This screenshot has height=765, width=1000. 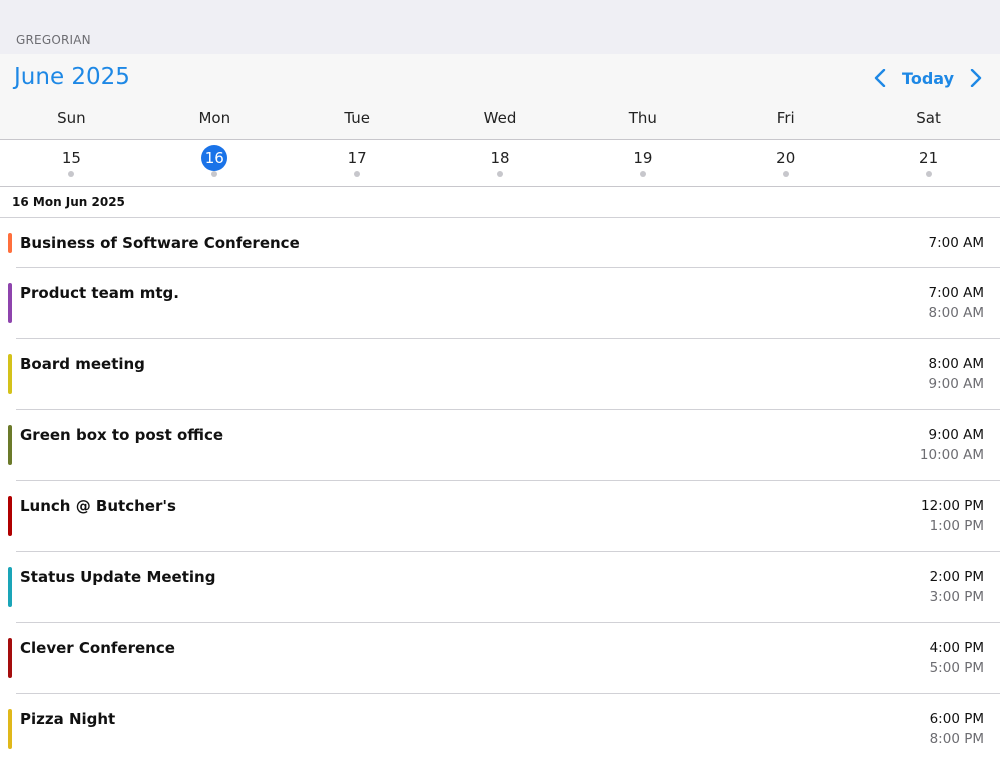 What do you see at coordinates (68, 202) in the screenshot?
I see `day-heading: 16 Mon Jun 2025` at bounding box center [68, 202].